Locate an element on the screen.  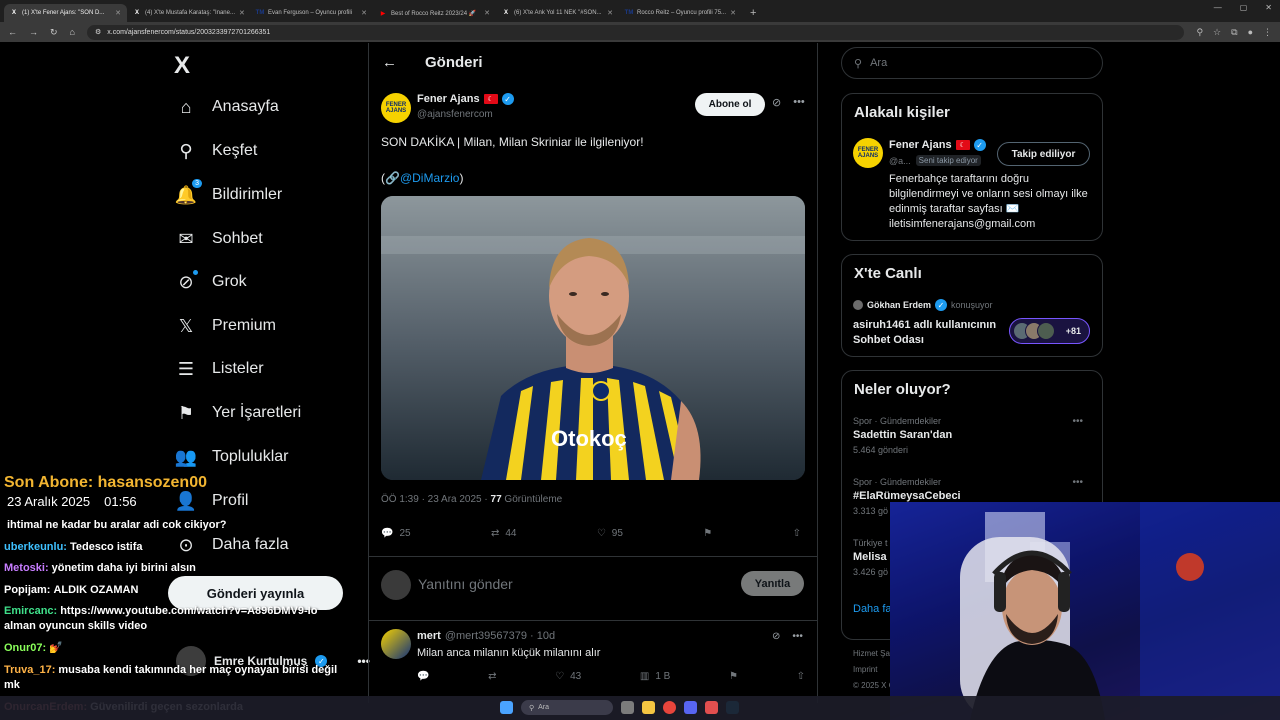
nav-item-profil: 👤 Profil is located at coordinates (212, 501).